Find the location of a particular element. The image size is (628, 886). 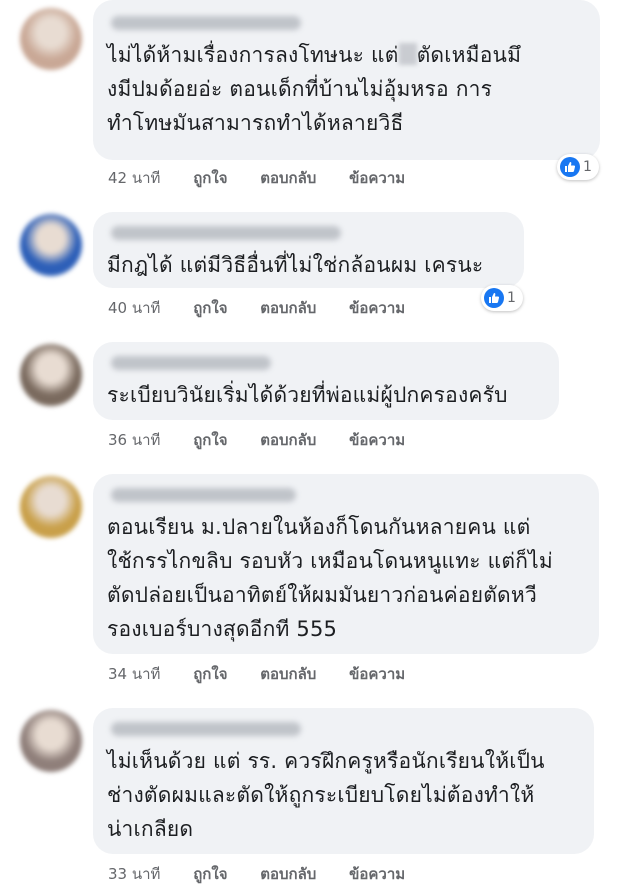

comment-text-line: รองเบอร์บางสุดอีกที 555 is located at coordinates (222, 629).